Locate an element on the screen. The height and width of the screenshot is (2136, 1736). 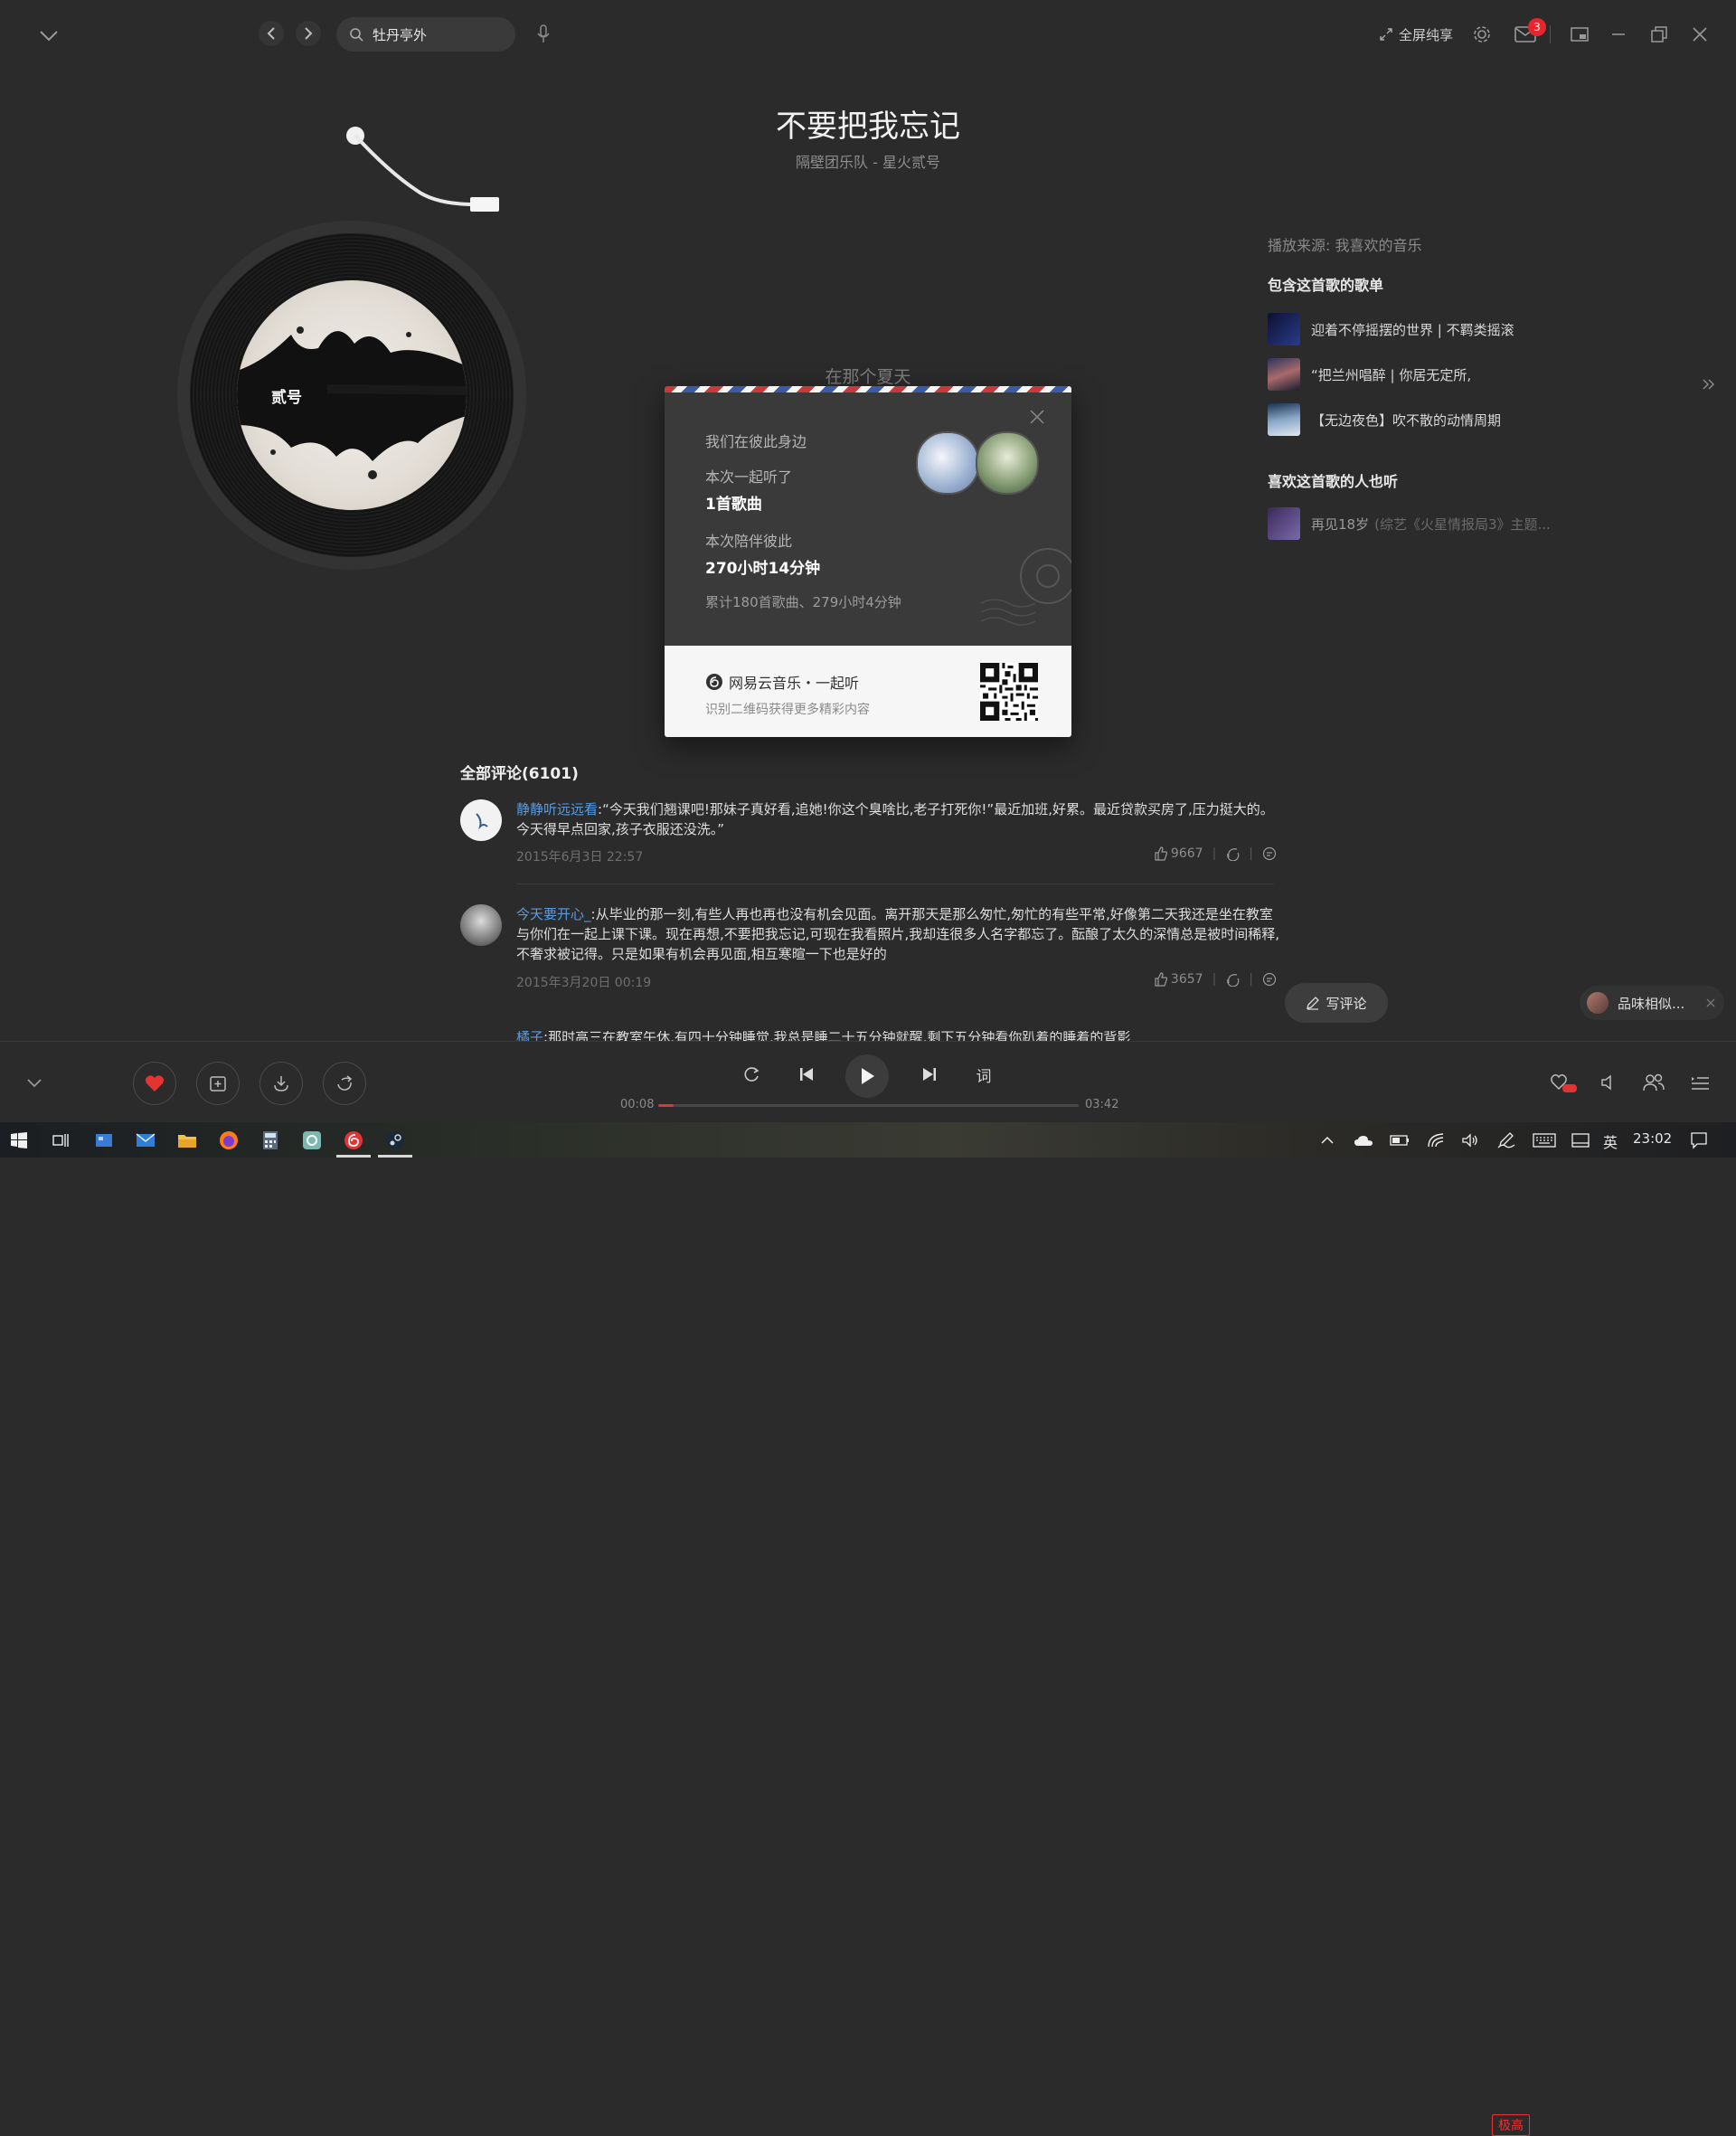
firefox-icon is located at coordinates (229, 1140).